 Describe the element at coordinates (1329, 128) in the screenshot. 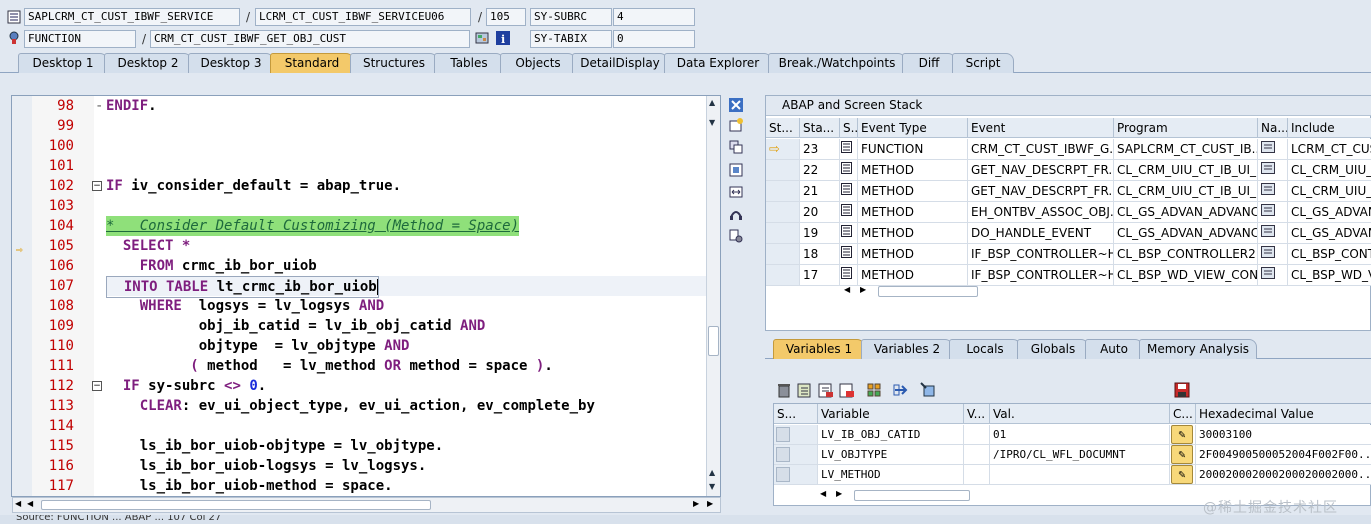

I see `stack-column-header: Include` at that location.